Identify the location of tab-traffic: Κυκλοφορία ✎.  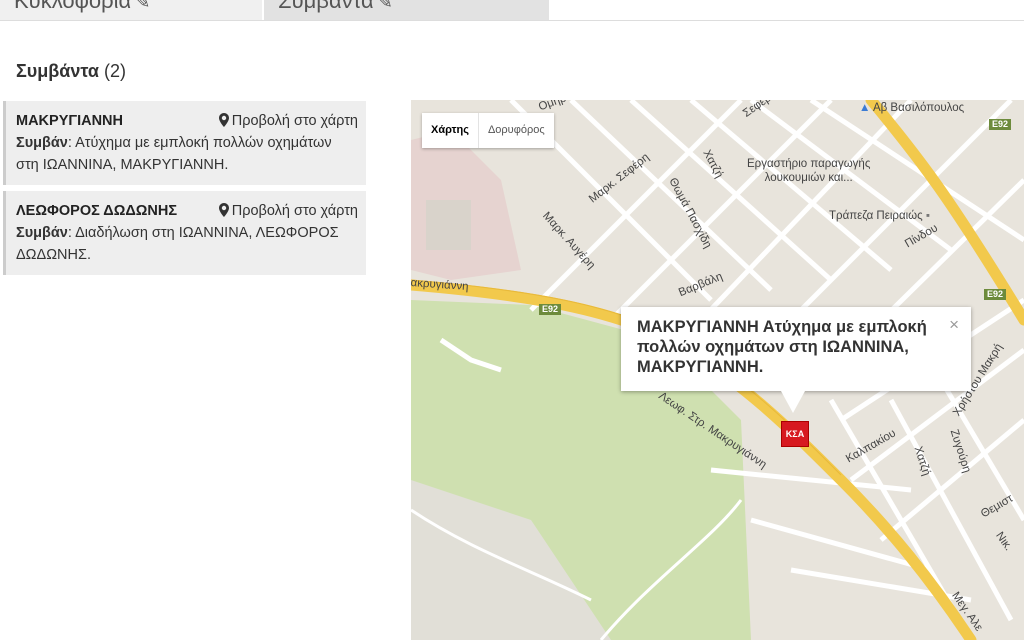
(131, 10).